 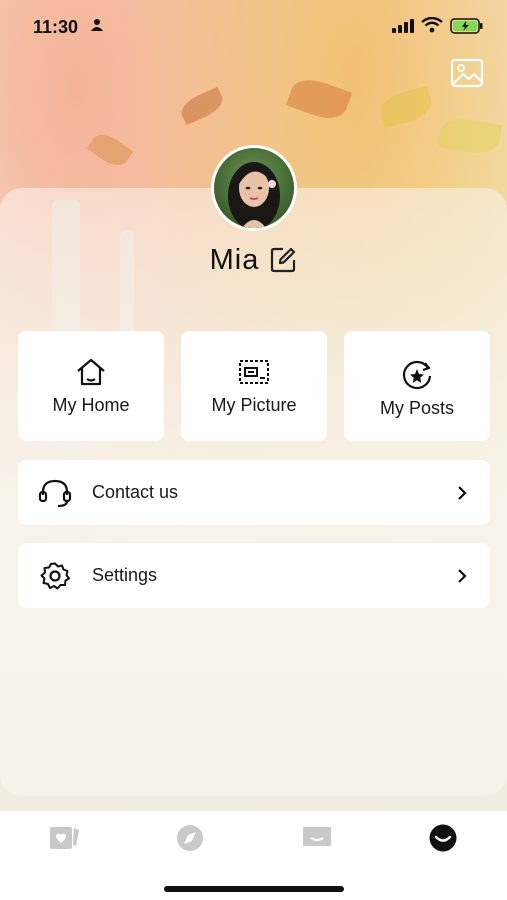 What do you see at coordinates (55, 575) in the screenshot?
I see `gear-icon` at bounding box center [55, 575].